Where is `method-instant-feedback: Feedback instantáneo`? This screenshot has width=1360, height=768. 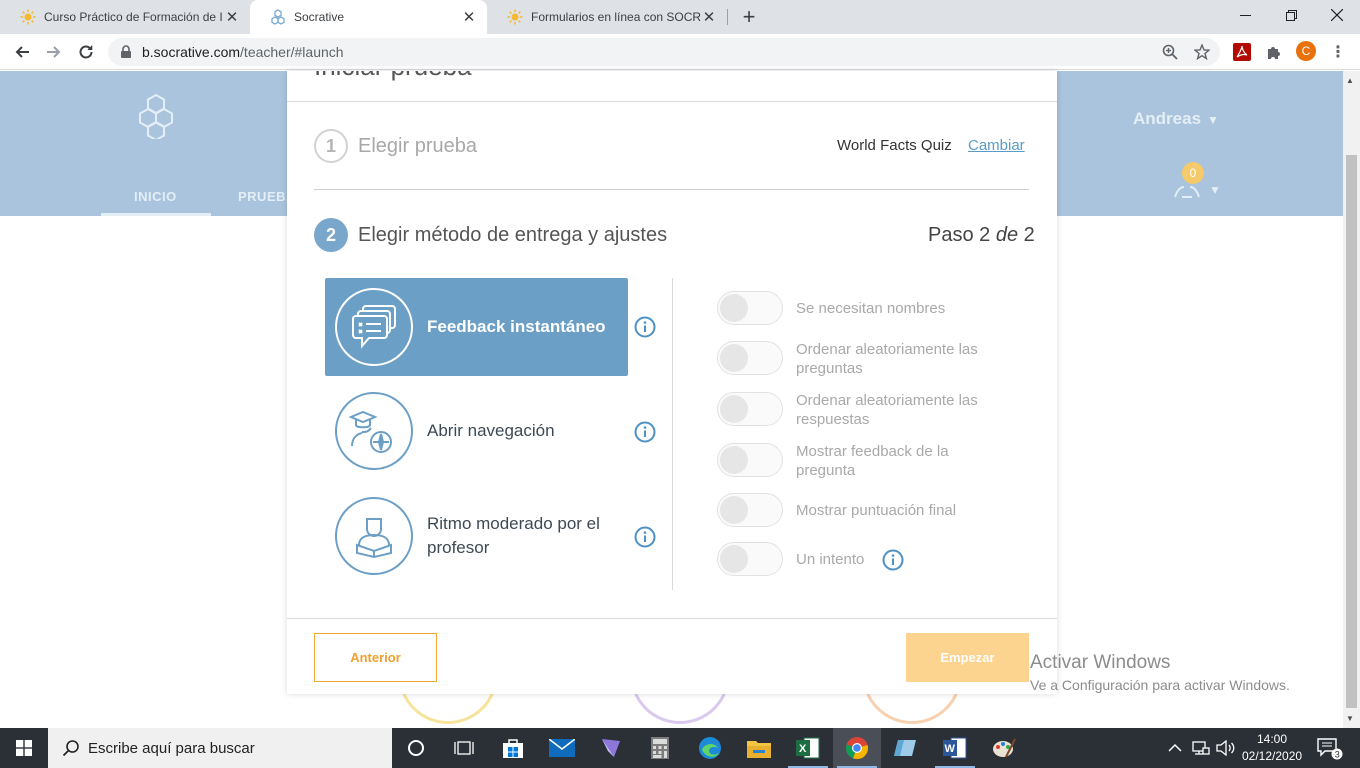 method-instant-feedback: Feedback instantáneo is located at coordinates (476, 327).